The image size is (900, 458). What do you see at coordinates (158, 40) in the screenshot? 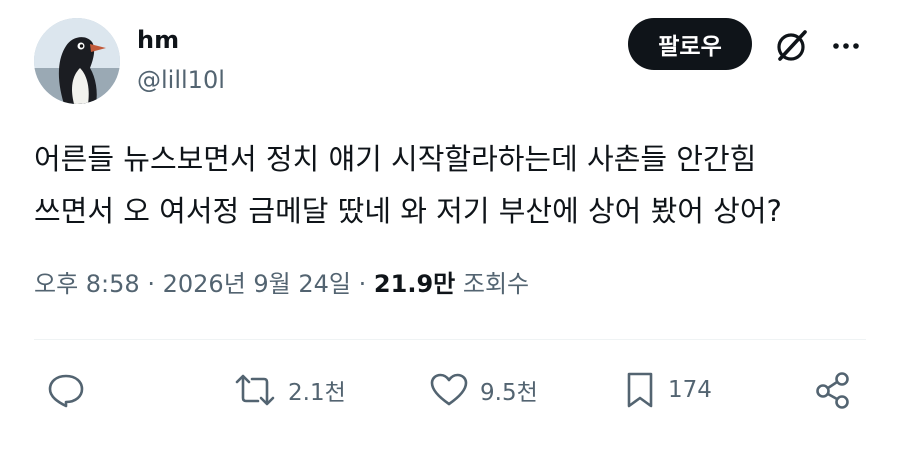
I see `author-display-name: hm` at bounding box center [158, 40].